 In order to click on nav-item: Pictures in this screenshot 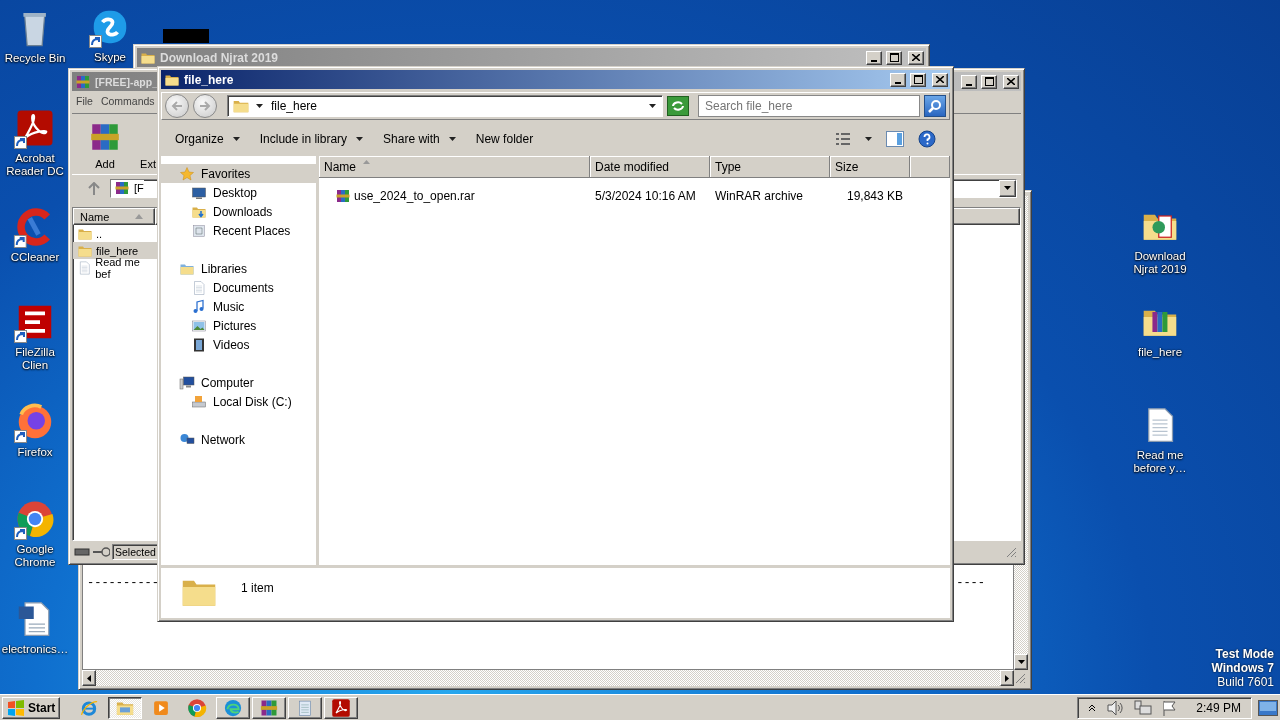, I will do `click(238, 325)`.